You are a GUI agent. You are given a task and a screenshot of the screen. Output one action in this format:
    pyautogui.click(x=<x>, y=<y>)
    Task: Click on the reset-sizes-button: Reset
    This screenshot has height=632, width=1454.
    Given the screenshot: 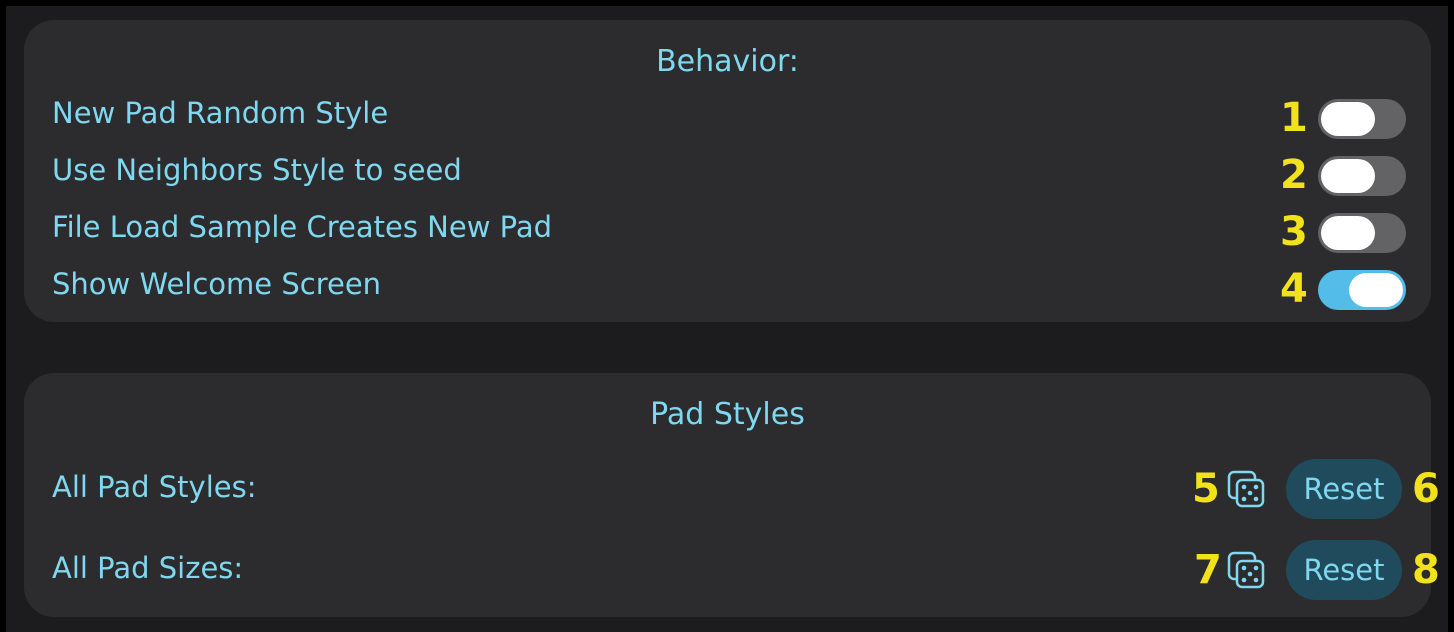 What is the action you would take?
    pyautogui.click(x=1344, y=570)
    